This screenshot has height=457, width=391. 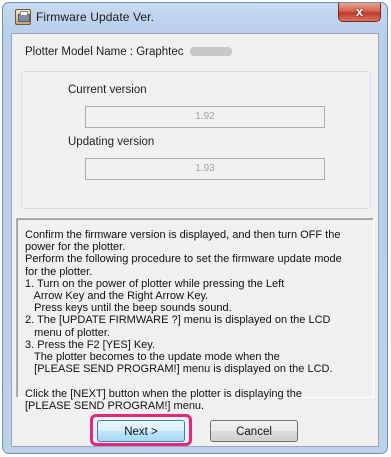 What do you see at coordinates (115, 405) in the screenshot?
I see `instruction-line: [PLEASE SEND PROGRAM!] menu.` at bounding box center [115, 405].